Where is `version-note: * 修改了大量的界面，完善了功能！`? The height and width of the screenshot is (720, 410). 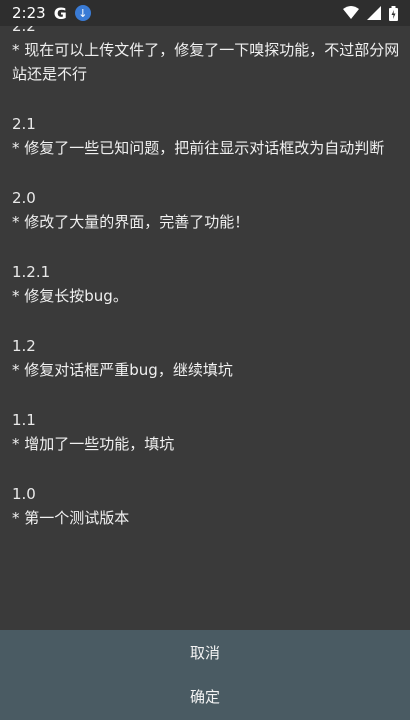
version-note: * 修改了大量的界面，完善了功能！ is located at coordinates (131, 222).